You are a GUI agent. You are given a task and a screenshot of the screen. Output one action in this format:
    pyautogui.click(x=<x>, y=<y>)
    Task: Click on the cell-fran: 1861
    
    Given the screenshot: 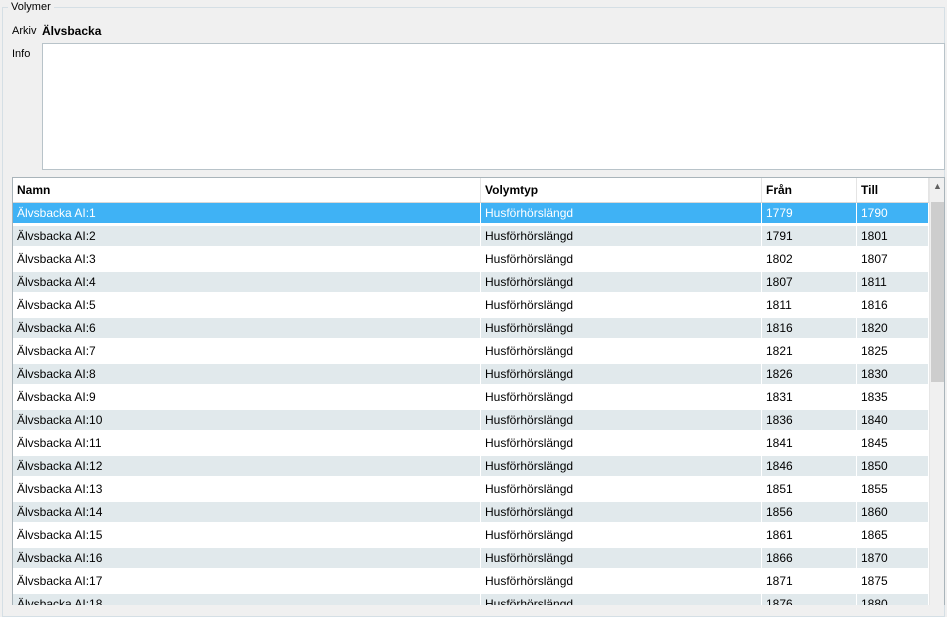 What is the action you would take?
    pyautogui.click(x=809, y=535)
    